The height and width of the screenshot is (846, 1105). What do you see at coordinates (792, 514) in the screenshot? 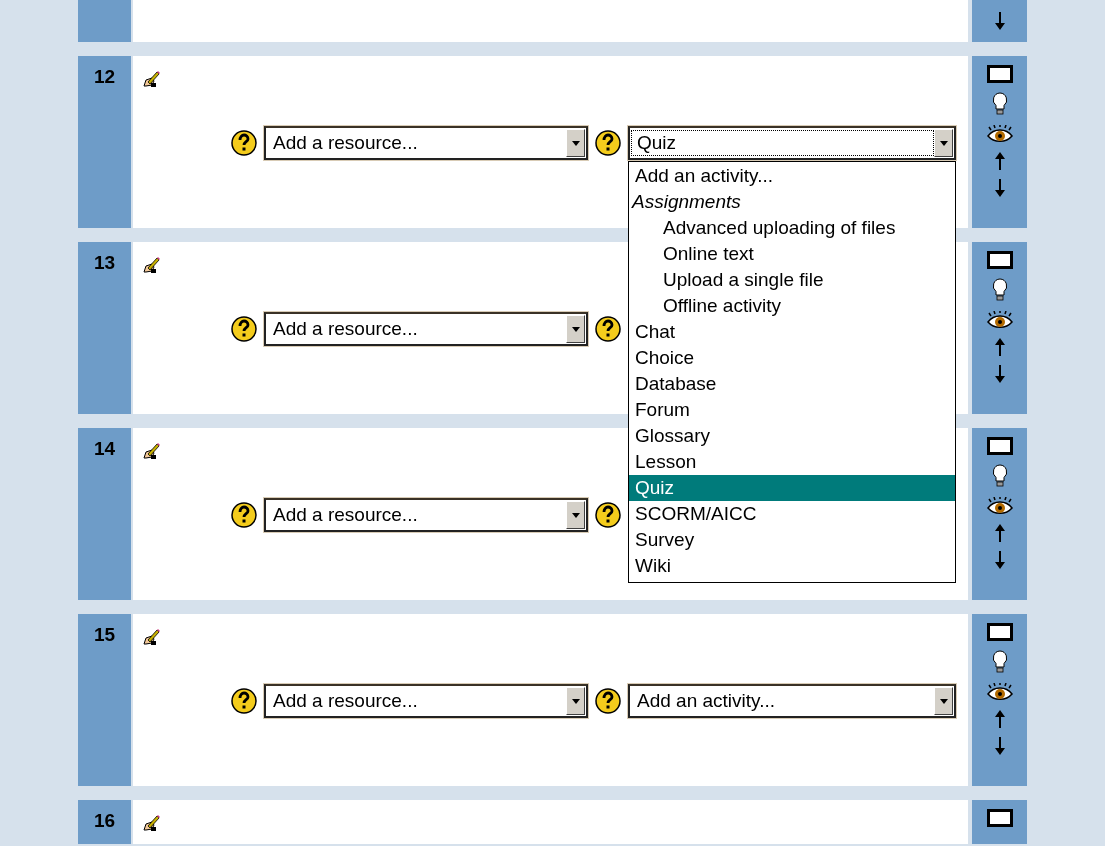
I see `dropdown-option: SCORM/AICC` at bounding box center [792, 514].